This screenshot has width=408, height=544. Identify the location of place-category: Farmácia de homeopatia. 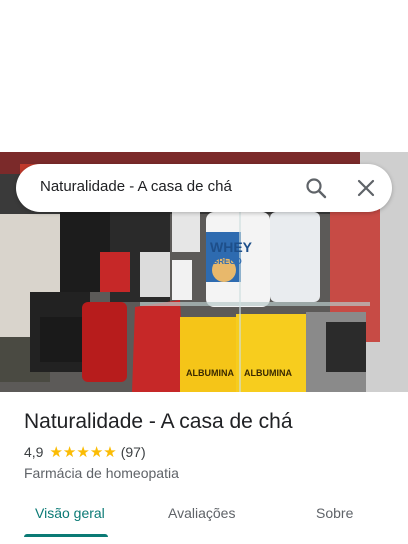
(101, 473).